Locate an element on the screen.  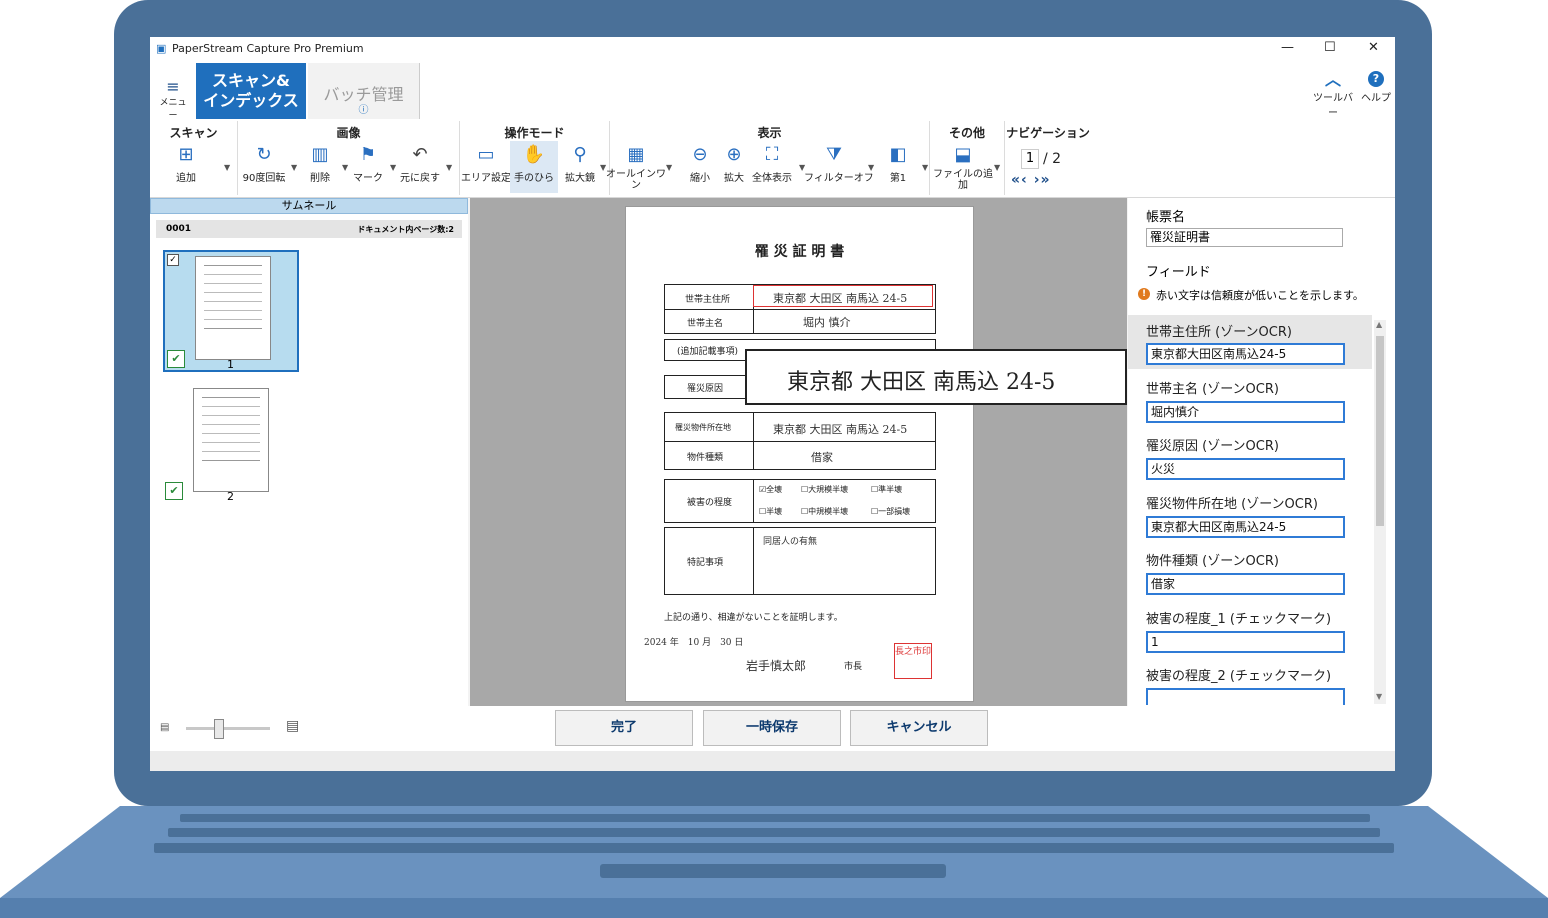
prev-page-icon: ‹ is located at coordinates (1024, 180).